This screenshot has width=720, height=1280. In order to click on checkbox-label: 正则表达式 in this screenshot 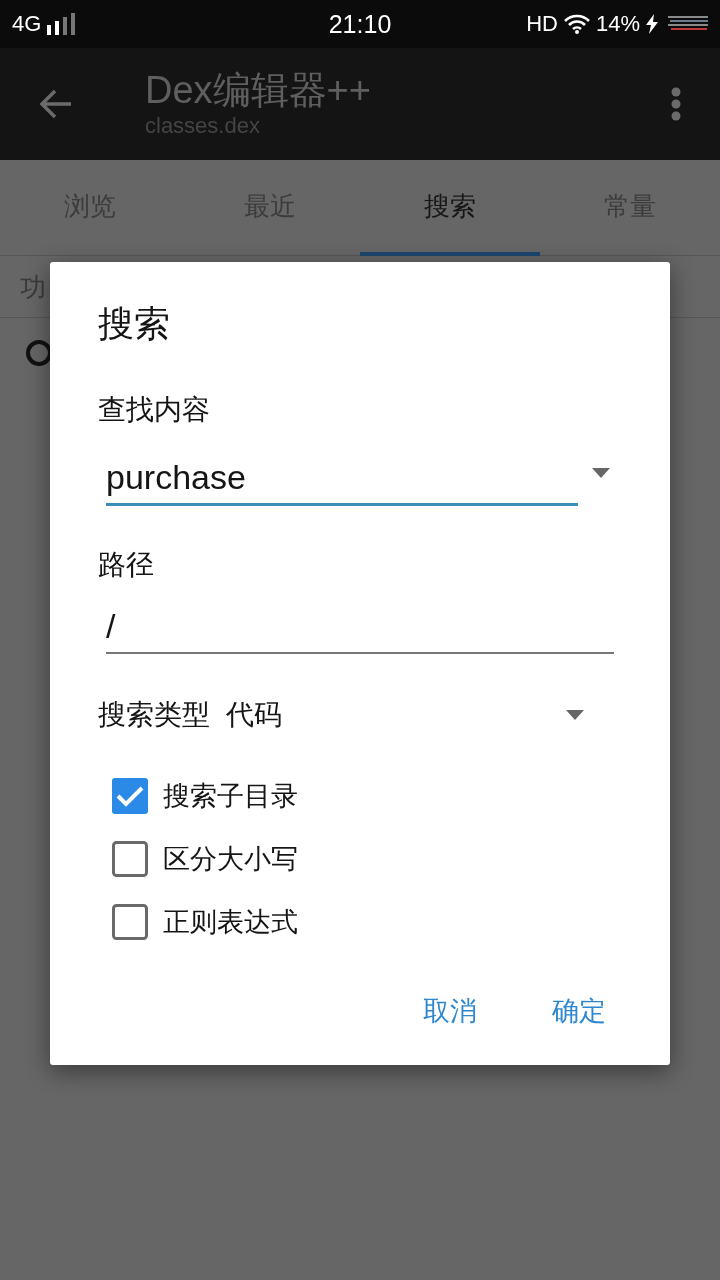, I will do `click(230, 921)`.